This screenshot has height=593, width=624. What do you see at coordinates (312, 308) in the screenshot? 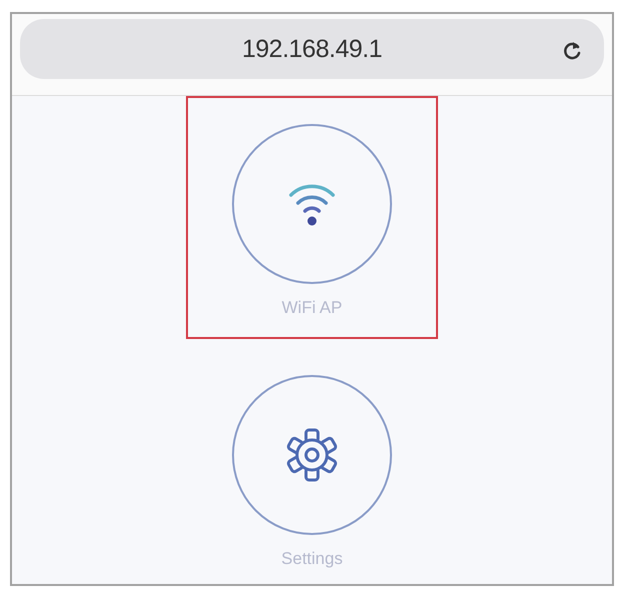
I see `menu-label: WiFi AP` at bounding box center [312, 308].